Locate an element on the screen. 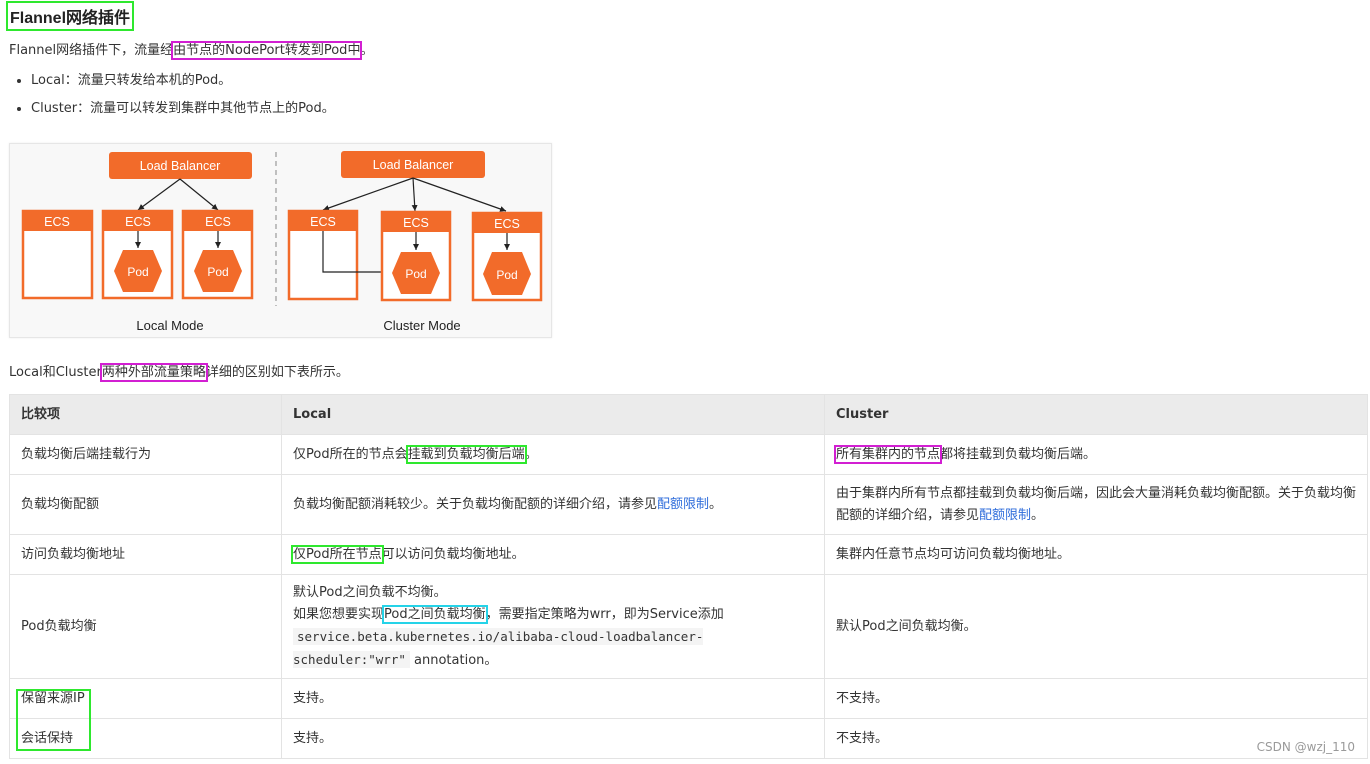 This screenshot has width=1370, height=764. table-row: 会话保持 支持。 不支持。 is located at coordinates (688, 738).